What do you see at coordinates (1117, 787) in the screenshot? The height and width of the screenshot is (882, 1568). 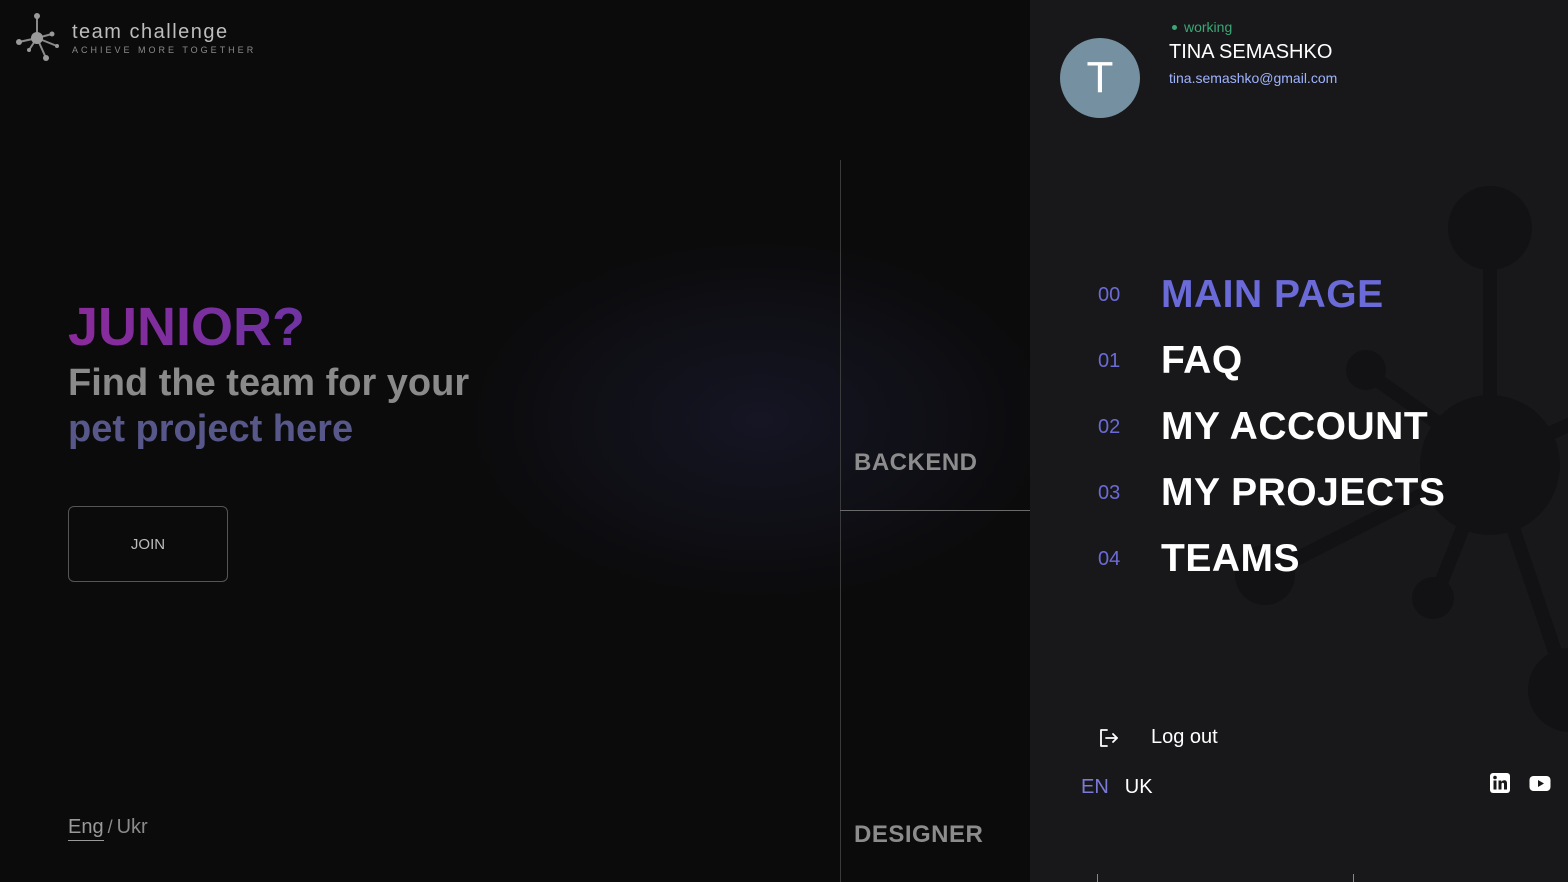 I see `language-switch-panel: EN UK` at bounding box center [1117, 787].